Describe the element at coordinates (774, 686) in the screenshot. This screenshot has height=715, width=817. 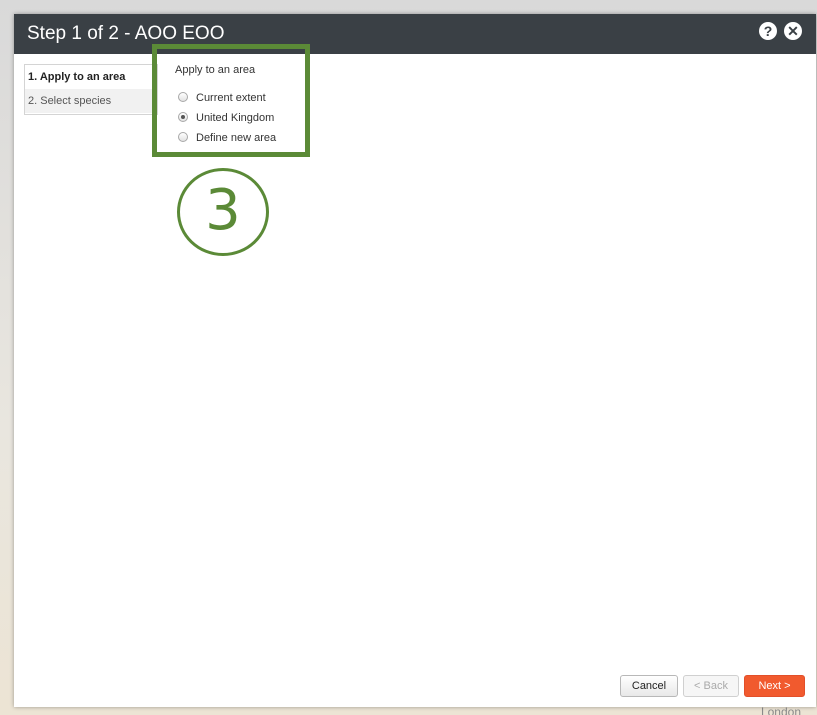
I see `next-button: Next >` at that location.